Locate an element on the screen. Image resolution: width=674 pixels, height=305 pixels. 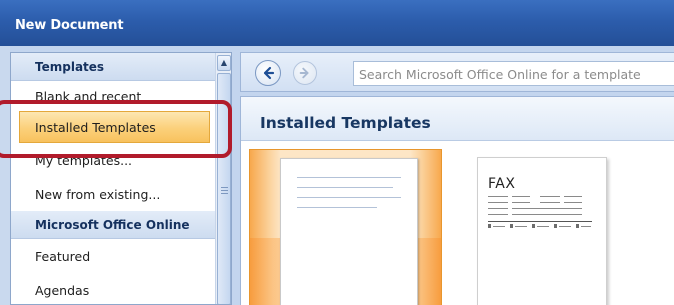
content-header: Installed Templates is located at coordinates (457, 119).